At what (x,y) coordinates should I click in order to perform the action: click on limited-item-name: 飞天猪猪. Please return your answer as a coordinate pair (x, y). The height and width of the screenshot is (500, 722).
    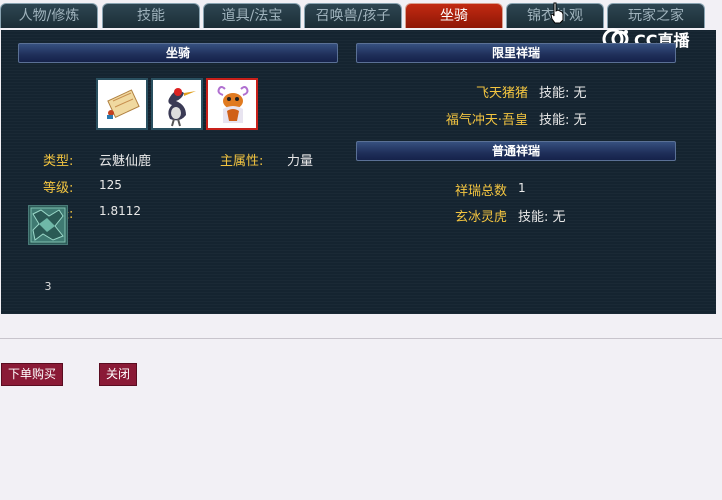
    Looking at the image, I should click on (501, 93).